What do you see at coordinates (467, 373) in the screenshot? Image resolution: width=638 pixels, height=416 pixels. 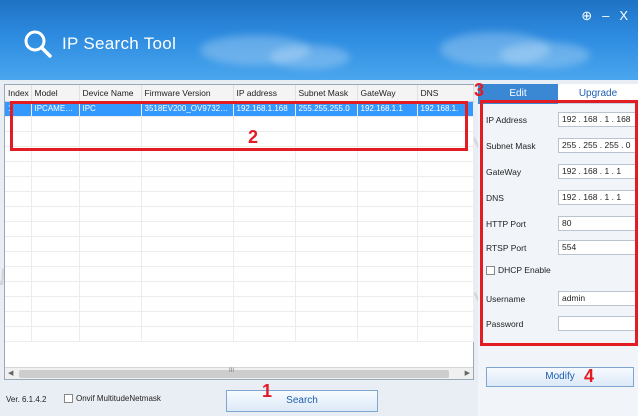 I see `scroll-right-icon: ▶` at bounding box center [467, 373].